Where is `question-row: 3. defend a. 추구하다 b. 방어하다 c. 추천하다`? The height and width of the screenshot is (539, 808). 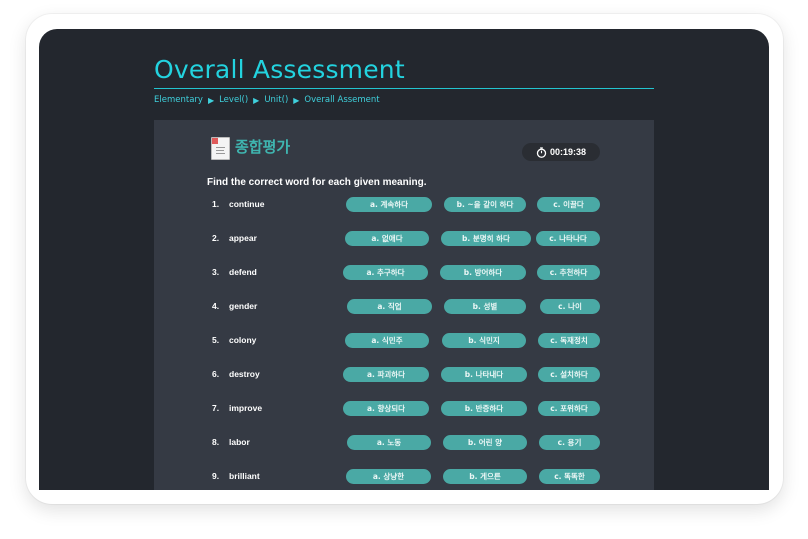 question-row: 3. defend a. 추구하다 b. 방어하다 c. 추천하다 is located at coordinates (404, 273).